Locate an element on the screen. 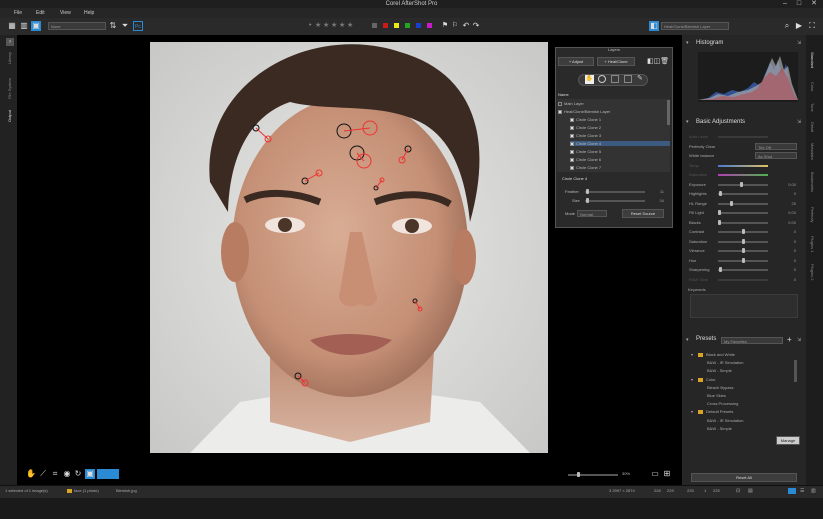  filter-icon: ⏷ is located at coordinates (125, 26).